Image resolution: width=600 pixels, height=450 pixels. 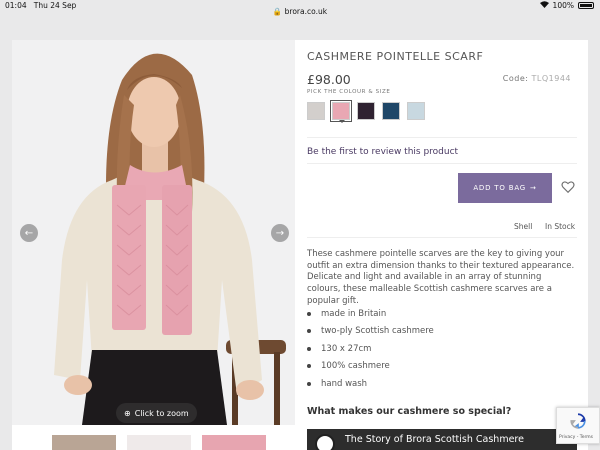 I want to click on code-label: Code:, so click(x=515, y=78).